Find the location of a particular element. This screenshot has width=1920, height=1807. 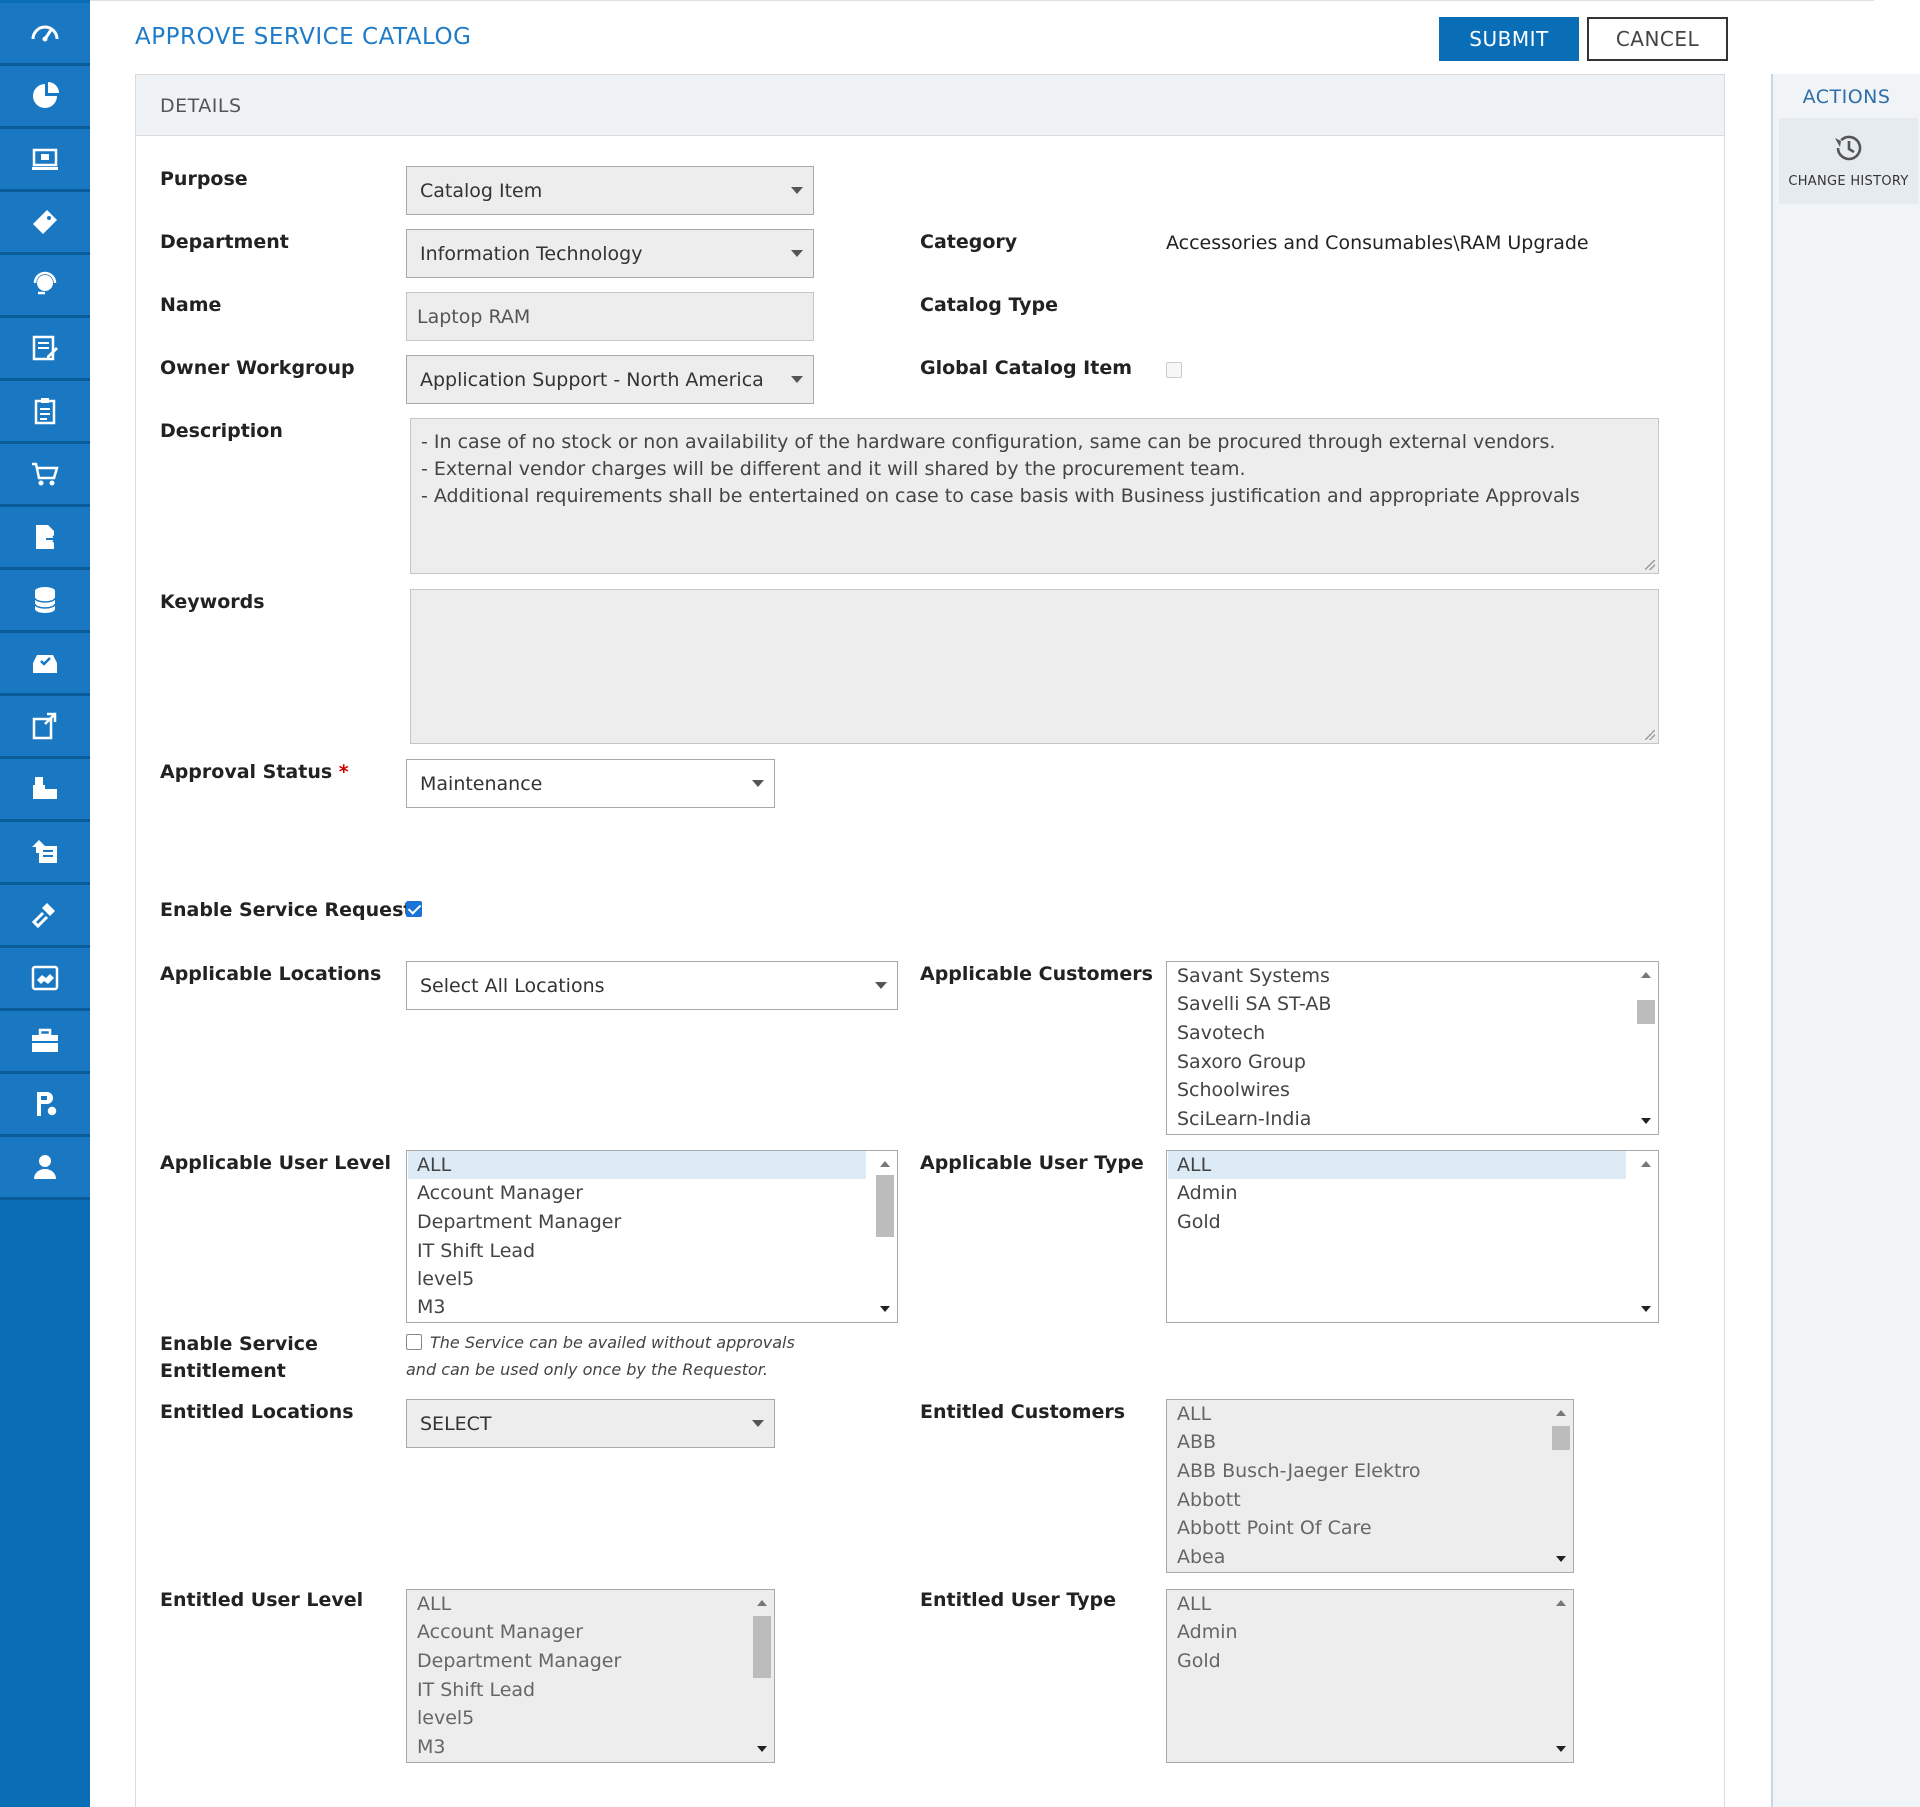

list-item: Abbott Point Of Care is located at coordinates (1274, 1528).